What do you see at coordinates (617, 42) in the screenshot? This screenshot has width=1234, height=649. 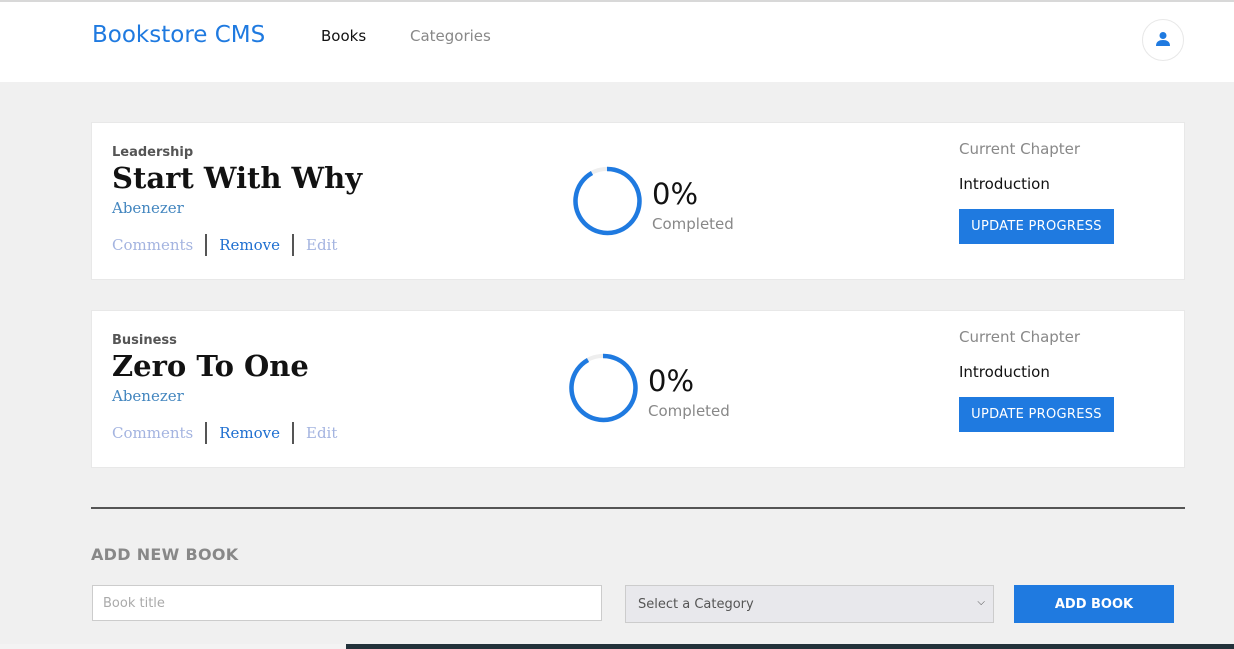 I see `app-header: Bookstore CMS Books Categories` at bounding box center [617, 42].